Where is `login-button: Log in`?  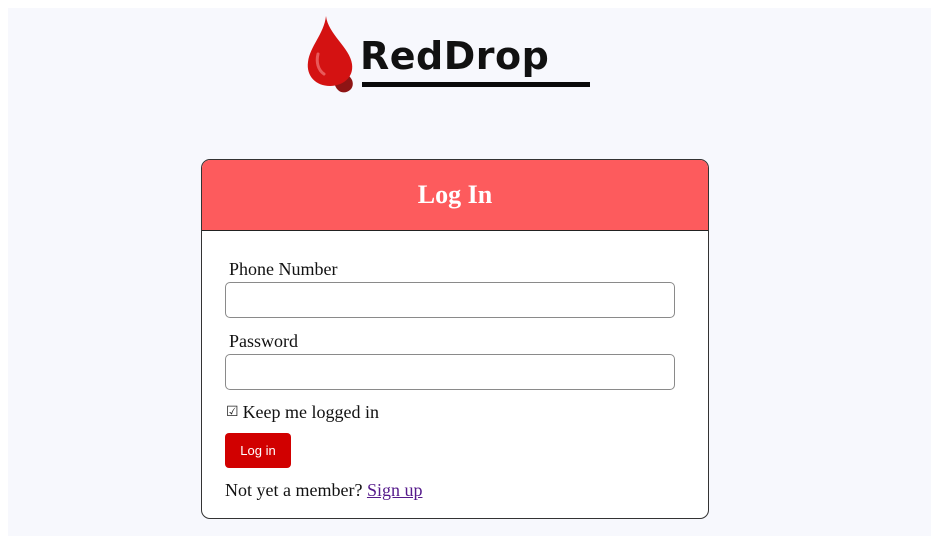
login-button: Log in is located at coordinates (258, 450).